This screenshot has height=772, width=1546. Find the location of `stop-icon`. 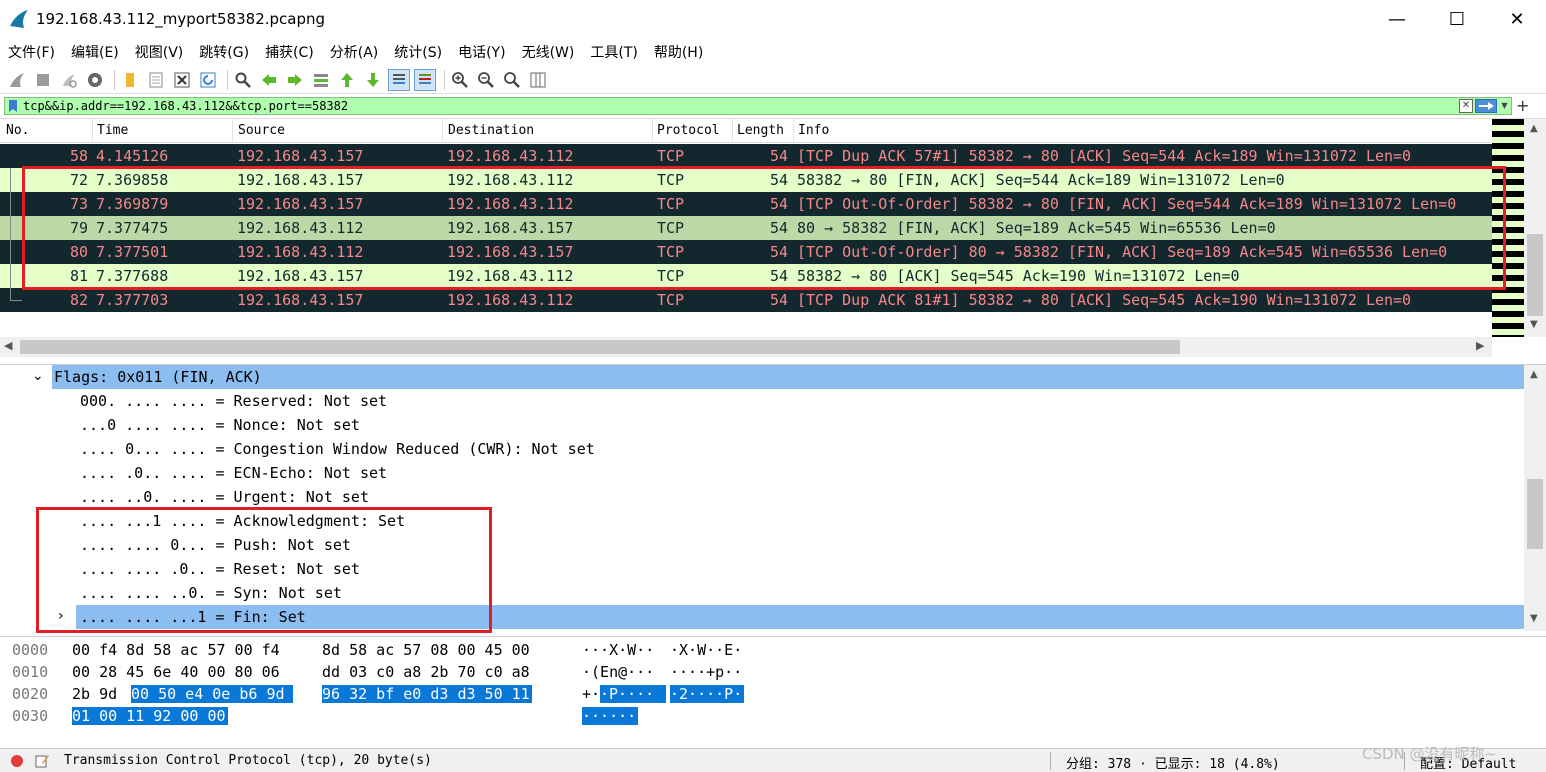

stop-icon is located at coordinates (43, 80).